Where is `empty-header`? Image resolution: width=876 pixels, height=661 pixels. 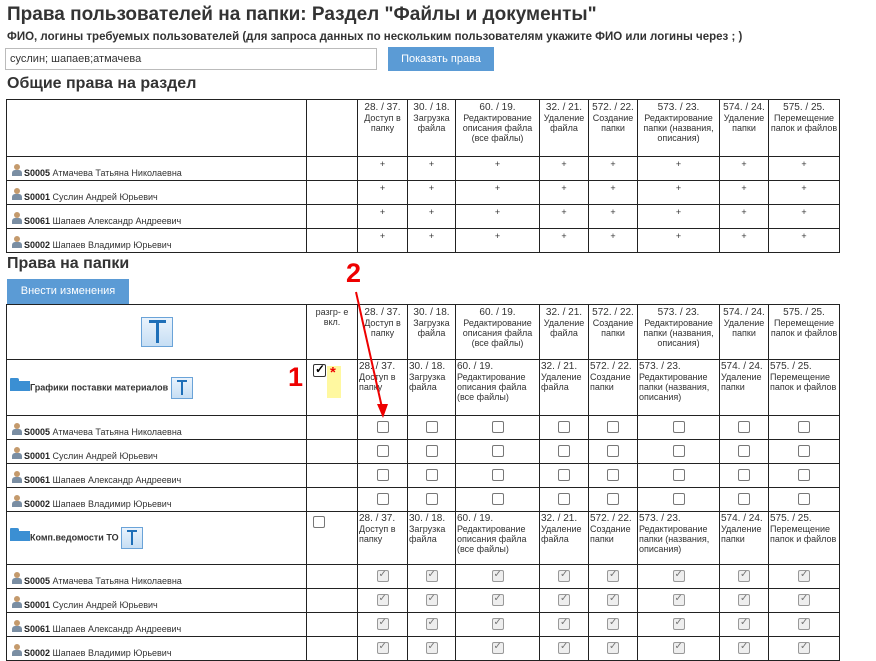 empty-header is located at coordinates (156, 128).